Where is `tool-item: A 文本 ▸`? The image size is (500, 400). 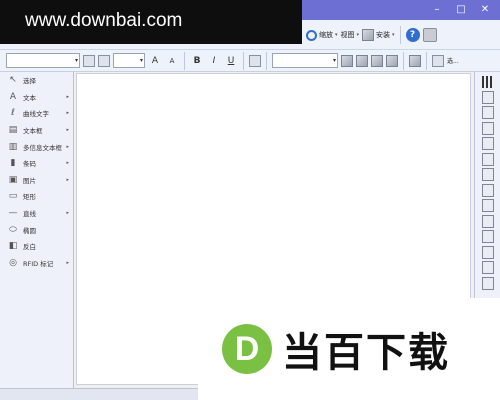 tool-item: A 文本 ▸ is located at coordinates (36, 97).